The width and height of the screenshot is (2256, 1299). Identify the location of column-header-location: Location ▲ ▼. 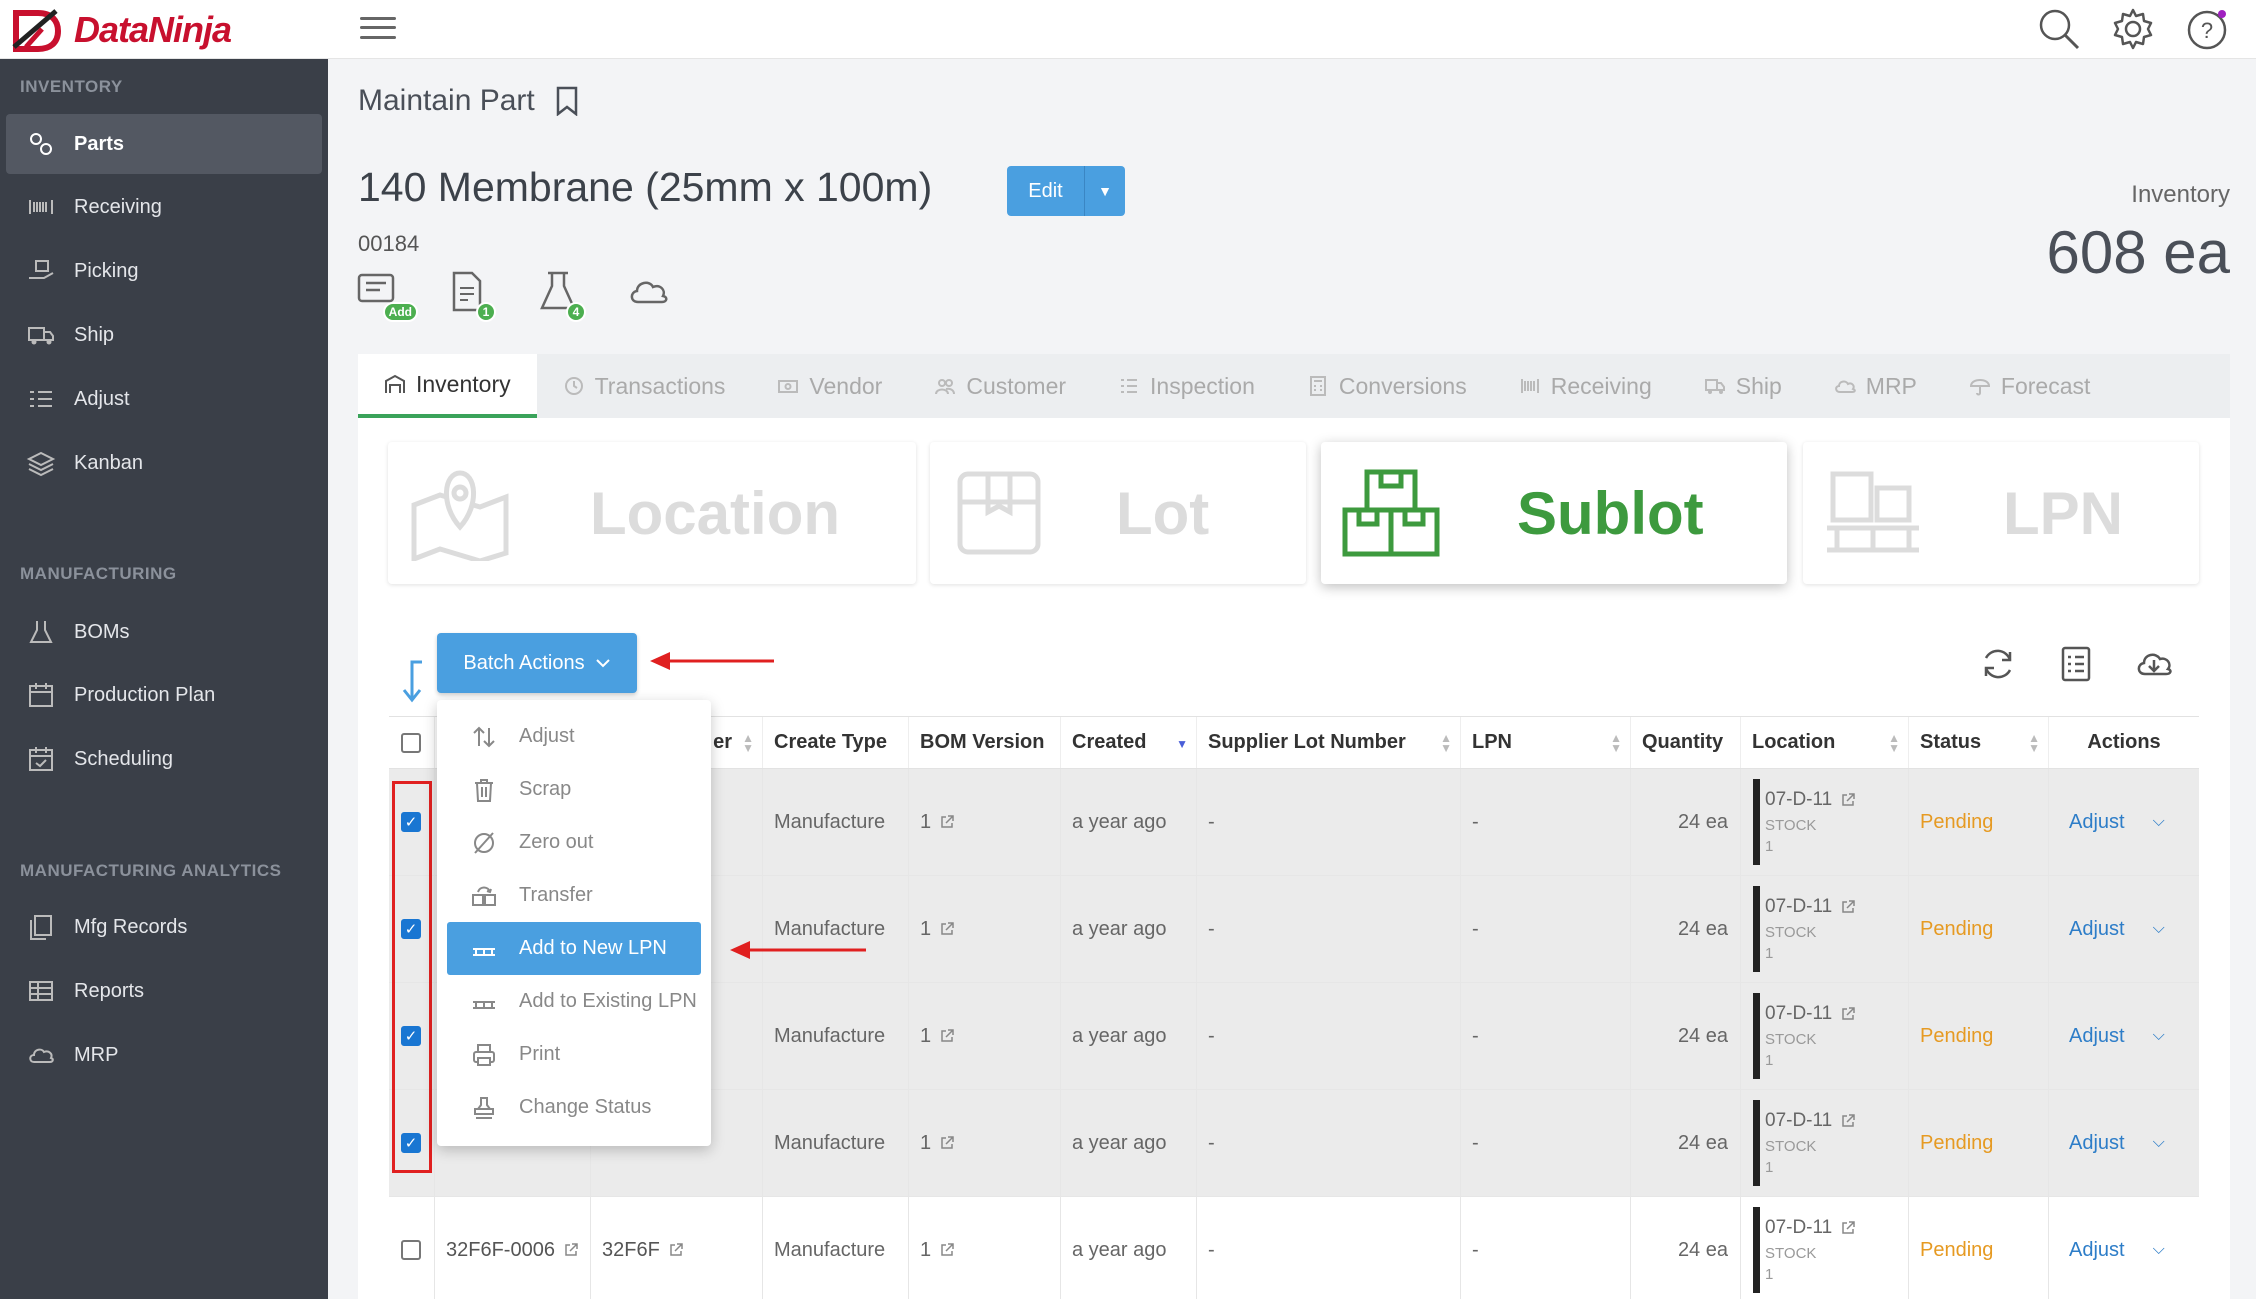
(1825, 742).